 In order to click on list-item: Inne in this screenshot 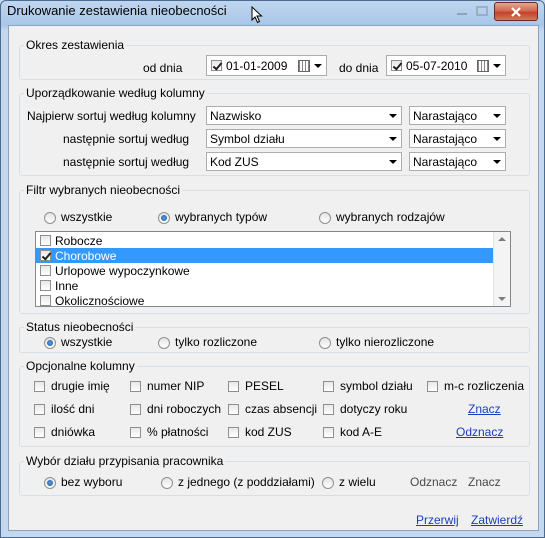, I will do `click(265, 285)`.